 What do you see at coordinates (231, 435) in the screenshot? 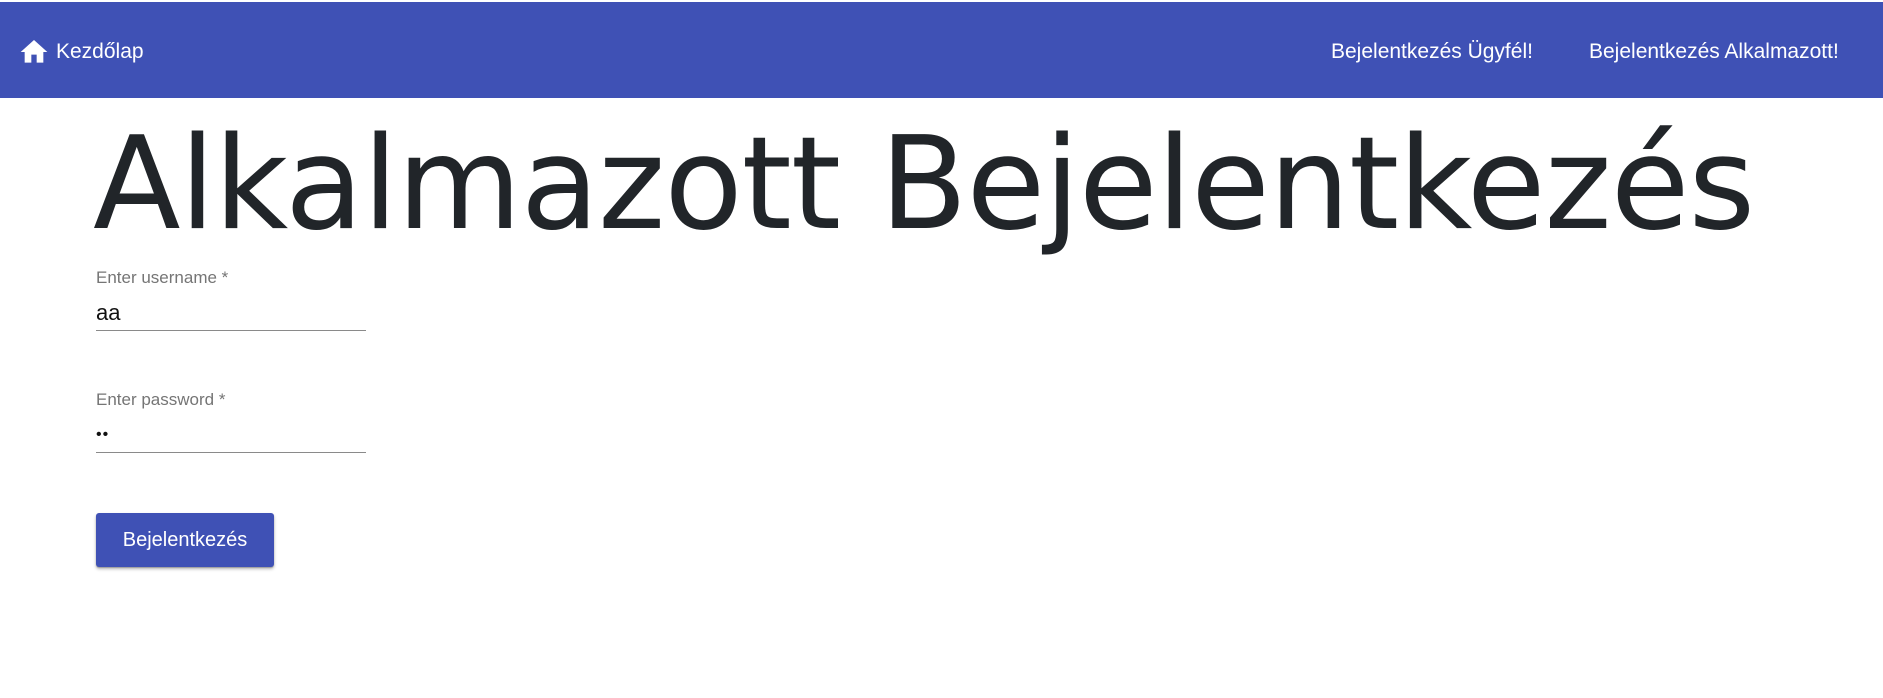
I see `password-input` at bounding box center [231, 435].